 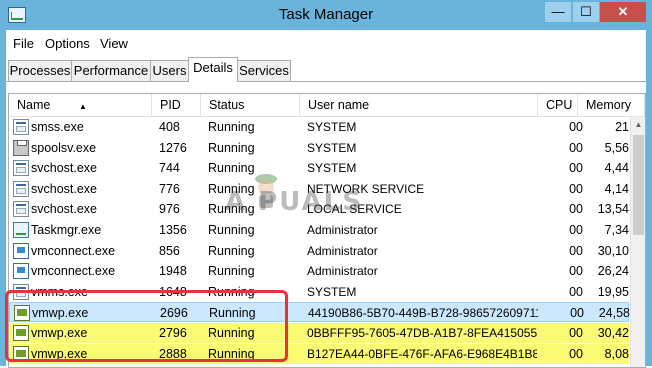 I want to click on process-pid: 408, so click(x=169, y=127).